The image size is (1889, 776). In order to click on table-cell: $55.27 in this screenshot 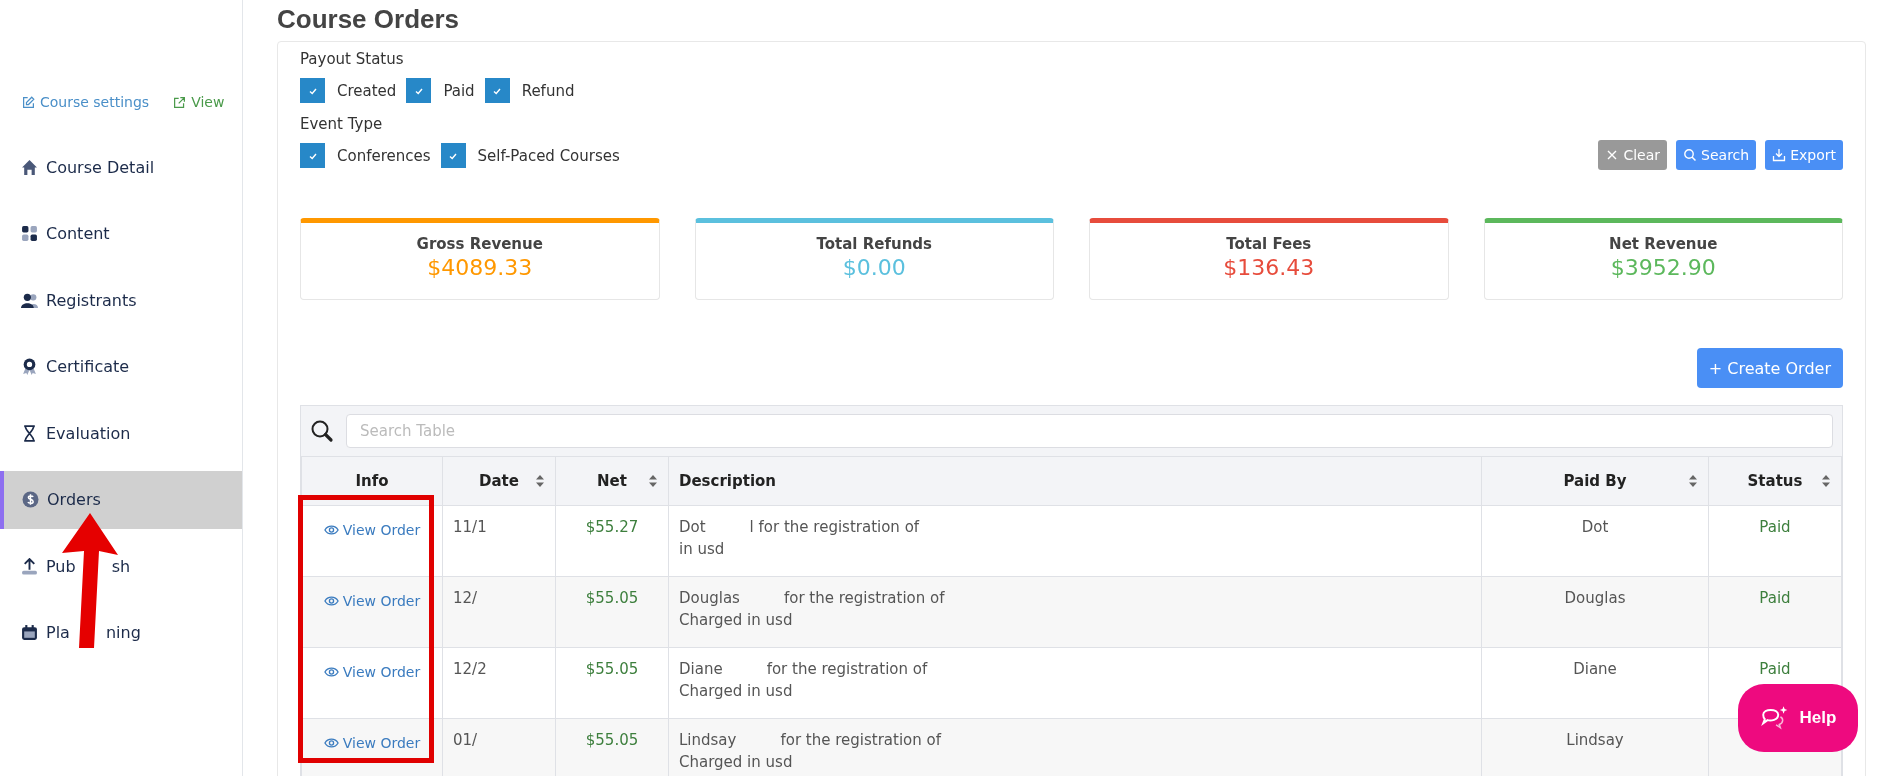, I will do `click(612, 527)`.